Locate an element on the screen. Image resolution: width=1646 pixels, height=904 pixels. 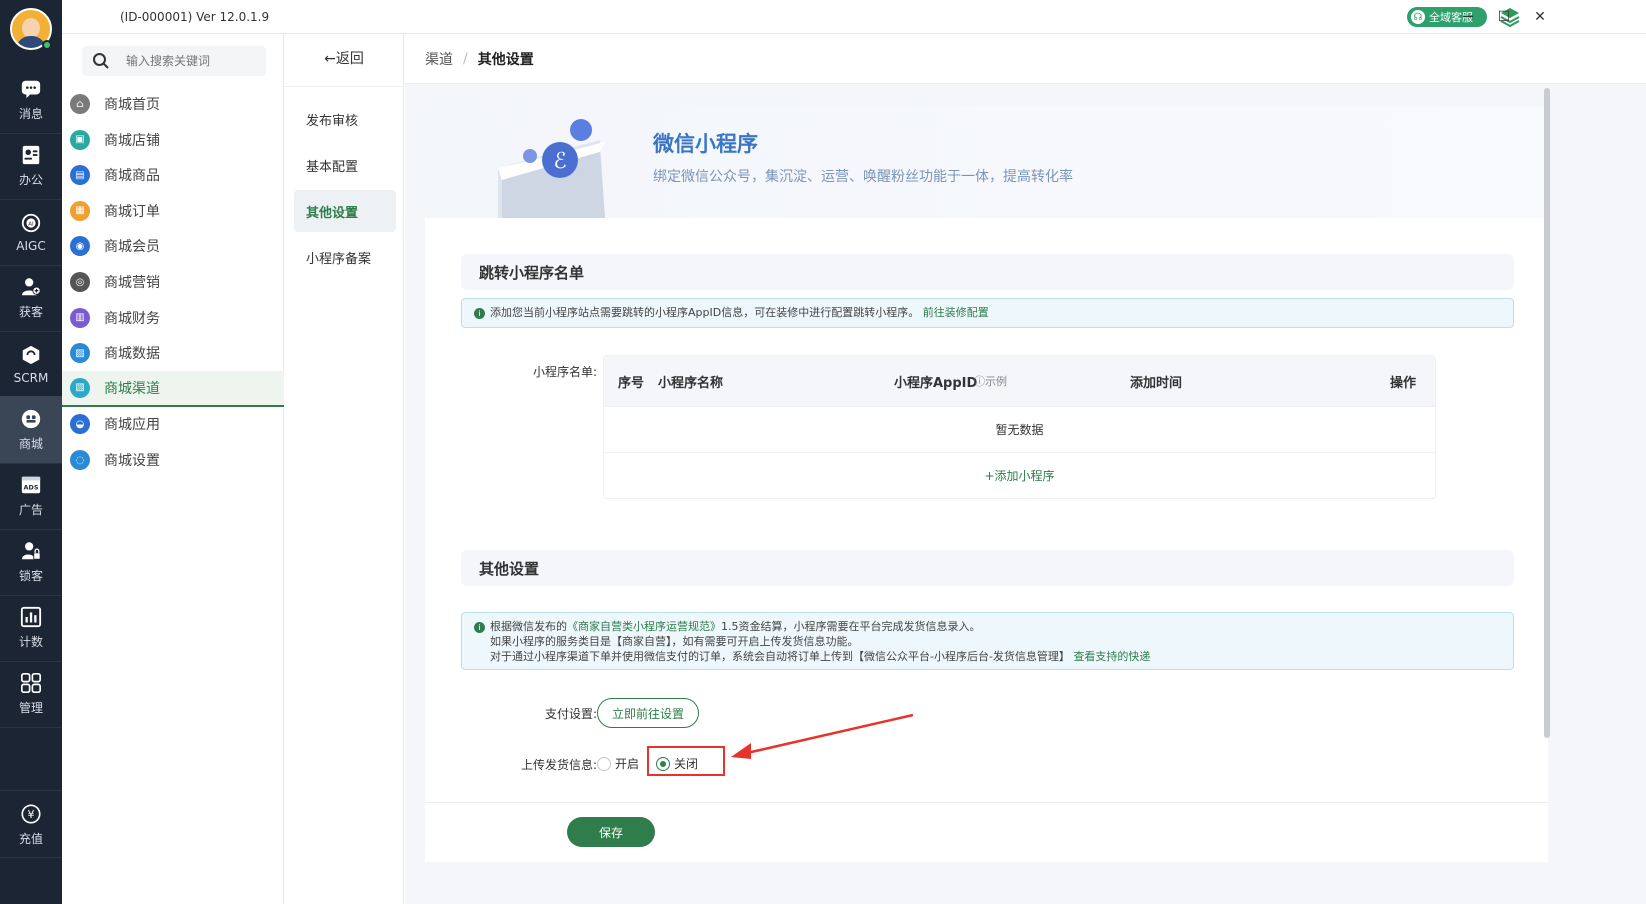
aigc-icon: AI is located at coordinates (31, 223).